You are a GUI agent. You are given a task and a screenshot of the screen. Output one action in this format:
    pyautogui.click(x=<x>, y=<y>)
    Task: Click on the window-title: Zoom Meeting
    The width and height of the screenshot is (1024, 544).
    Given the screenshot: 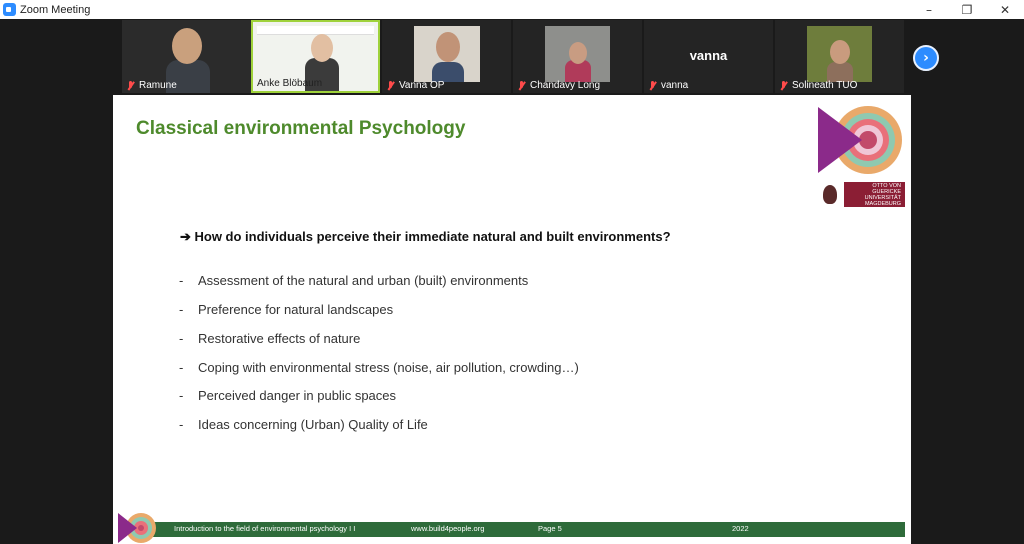 What is the action you would take?
    pyautogui.click(x=55, y=9)
    